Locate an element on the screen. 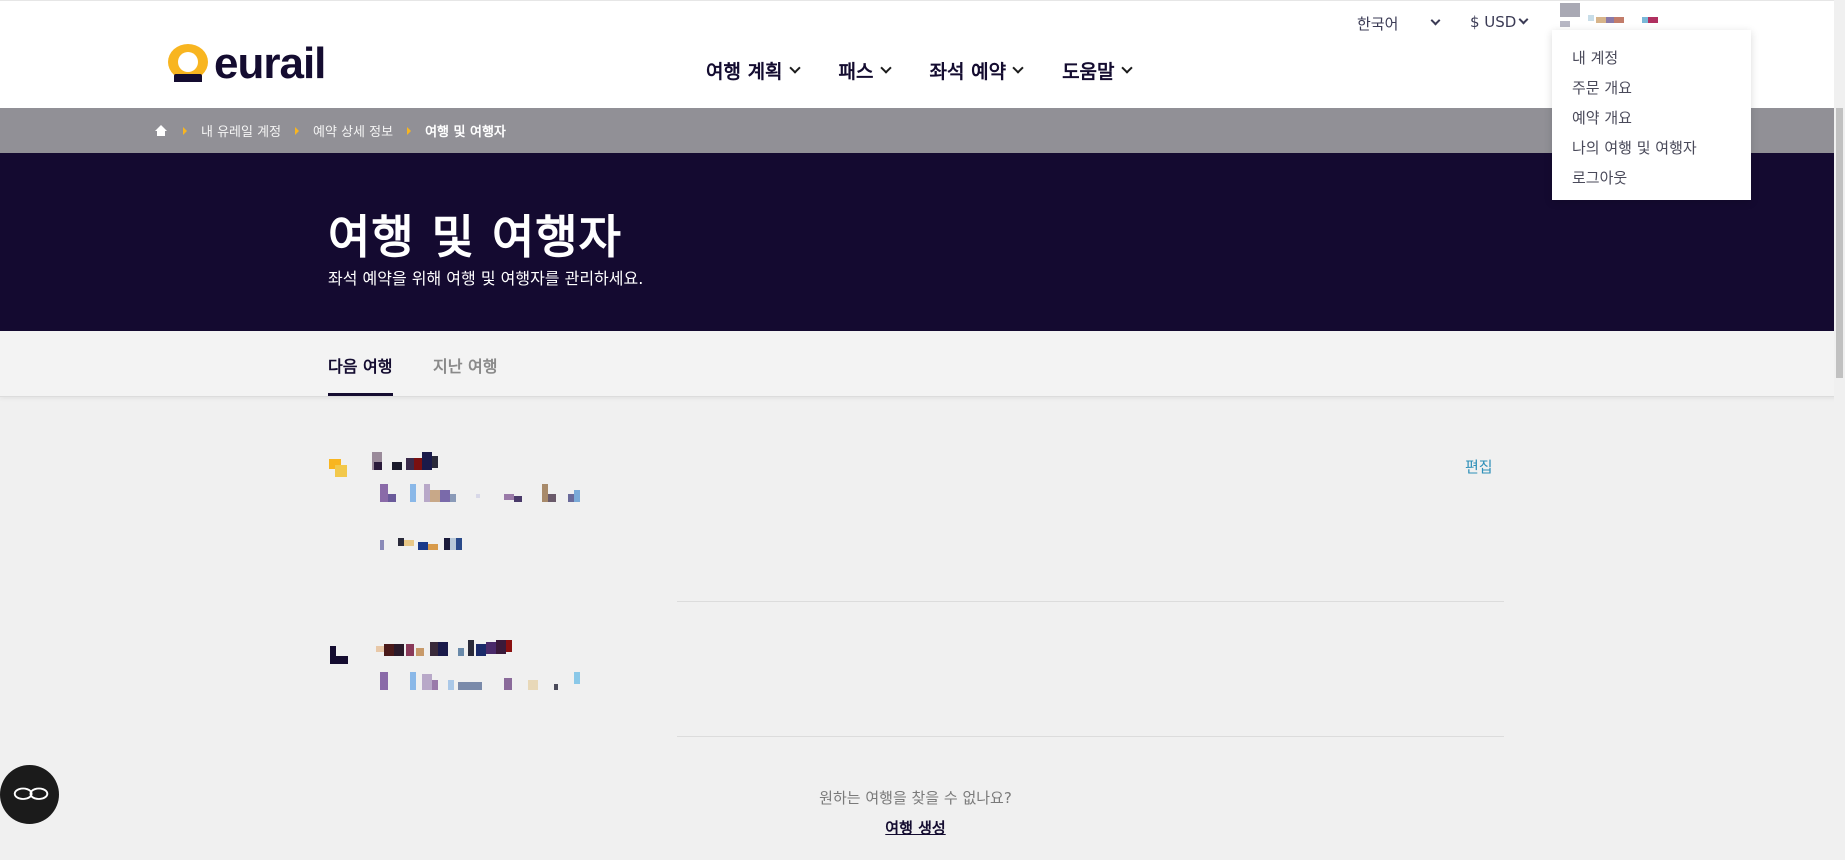  logo-text: eurail is located at coordinates (270, 63).